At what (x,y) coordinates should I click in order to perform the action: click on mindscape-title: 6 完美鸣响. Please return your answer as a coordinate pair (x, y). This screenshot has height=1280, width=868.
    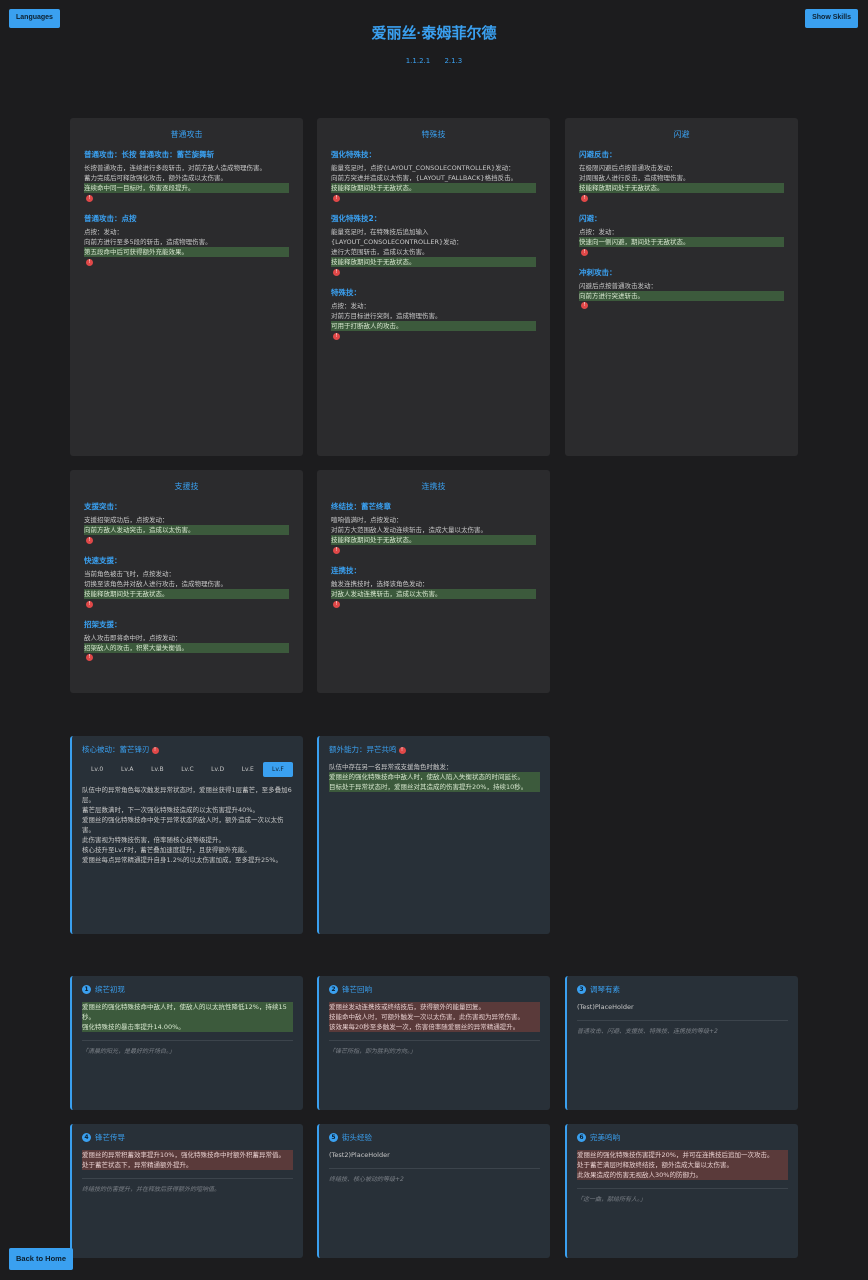
    Looking at the image, I should click on (682, 1138).